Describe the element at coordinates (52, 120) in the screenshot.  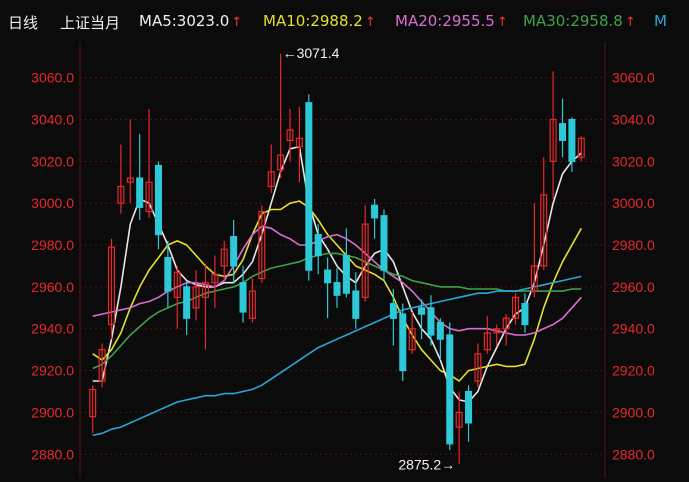
I see `left-tick-label: 3040.0` at that location.